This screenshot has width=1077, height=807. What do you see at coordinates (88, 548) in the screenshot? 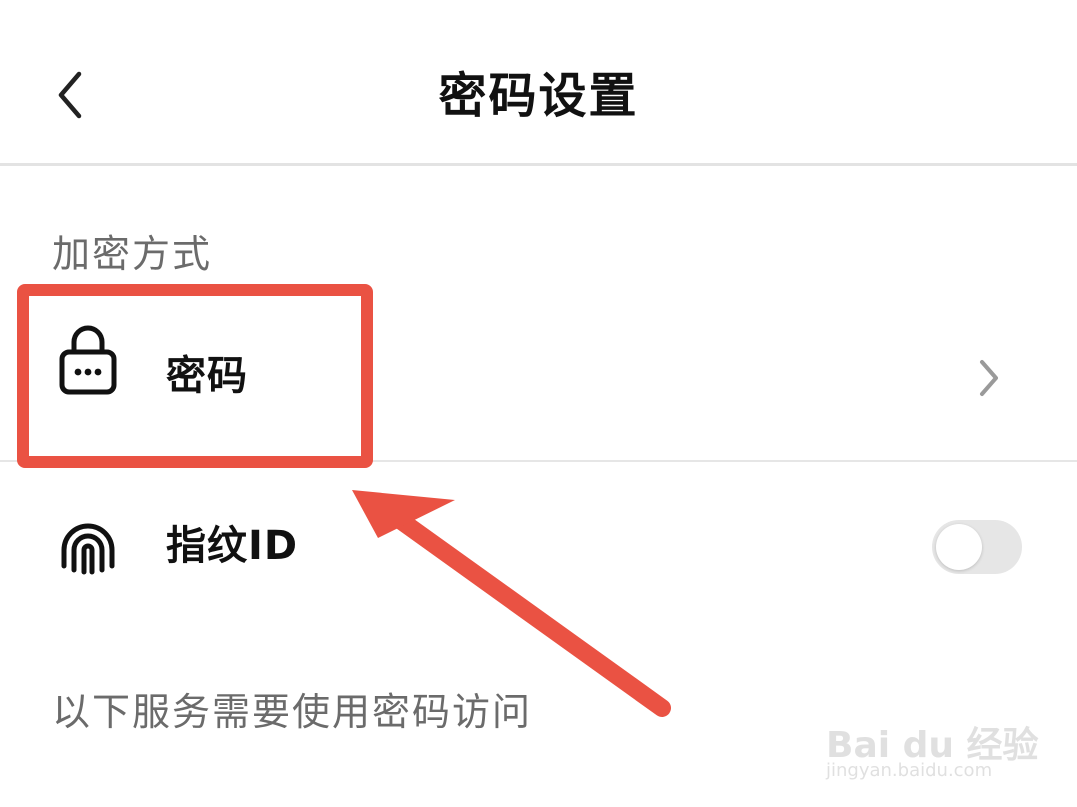
I see `fingerprint-icon` at bounding box center [88, 548].